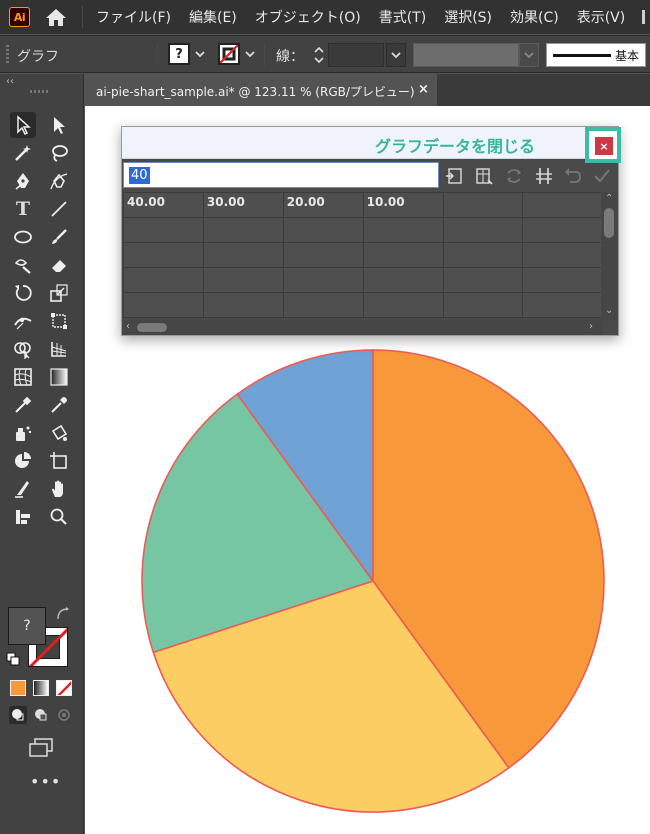 This screenshot has width=650, height=834. What do you see at coordinates (602, 176) in the screenshot?
I see `apply-check-icon` at bounding box center [602, 176].